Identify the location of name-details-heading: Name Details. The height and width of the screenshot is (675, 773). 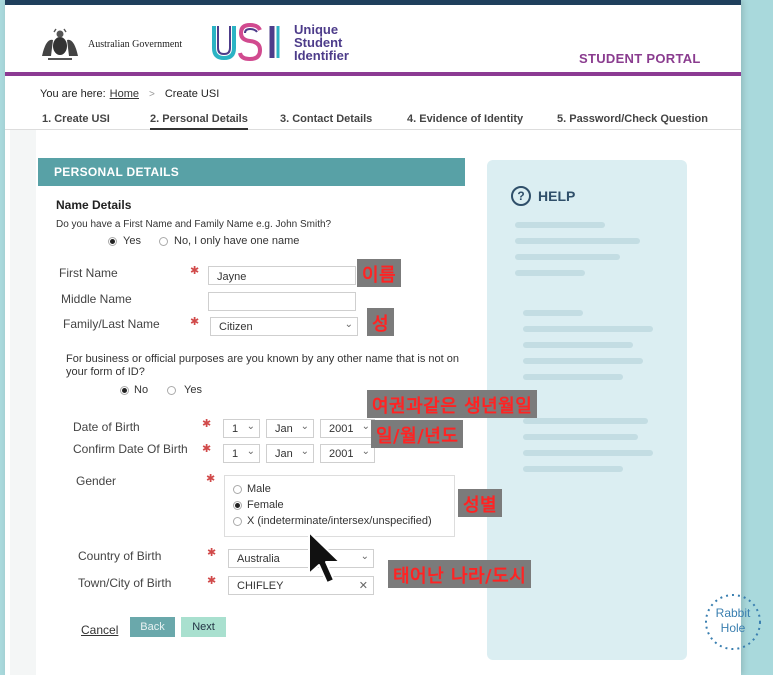
(94, 205).